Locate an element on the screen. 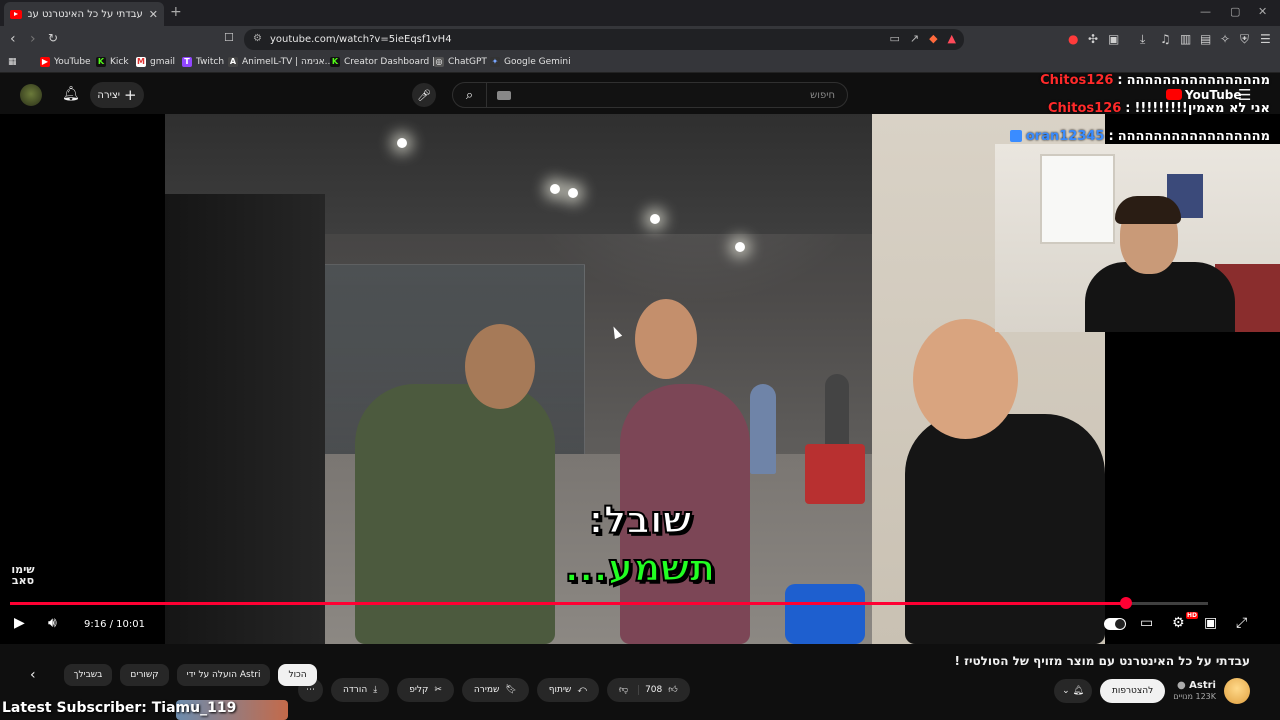 The height and width of the screenshot is (720, 1280). search-input: ⌕ חיפוש is located at coordinates (650, 95).